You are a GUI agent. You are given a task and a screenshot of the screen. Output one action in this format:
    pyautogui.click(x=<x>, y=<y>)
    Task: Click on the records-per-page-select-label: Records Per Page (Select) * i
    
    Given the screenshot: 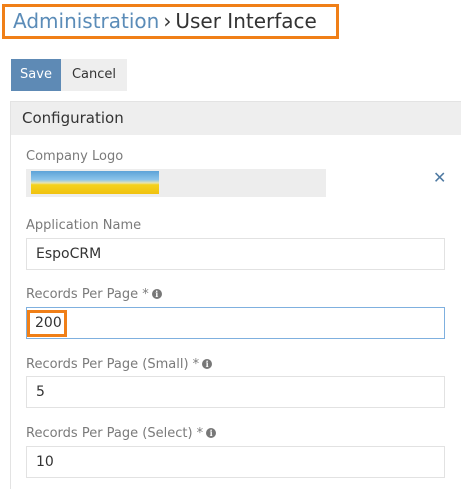 What is the action you would take?
    pyautogui.click(x=121, y=433)
    